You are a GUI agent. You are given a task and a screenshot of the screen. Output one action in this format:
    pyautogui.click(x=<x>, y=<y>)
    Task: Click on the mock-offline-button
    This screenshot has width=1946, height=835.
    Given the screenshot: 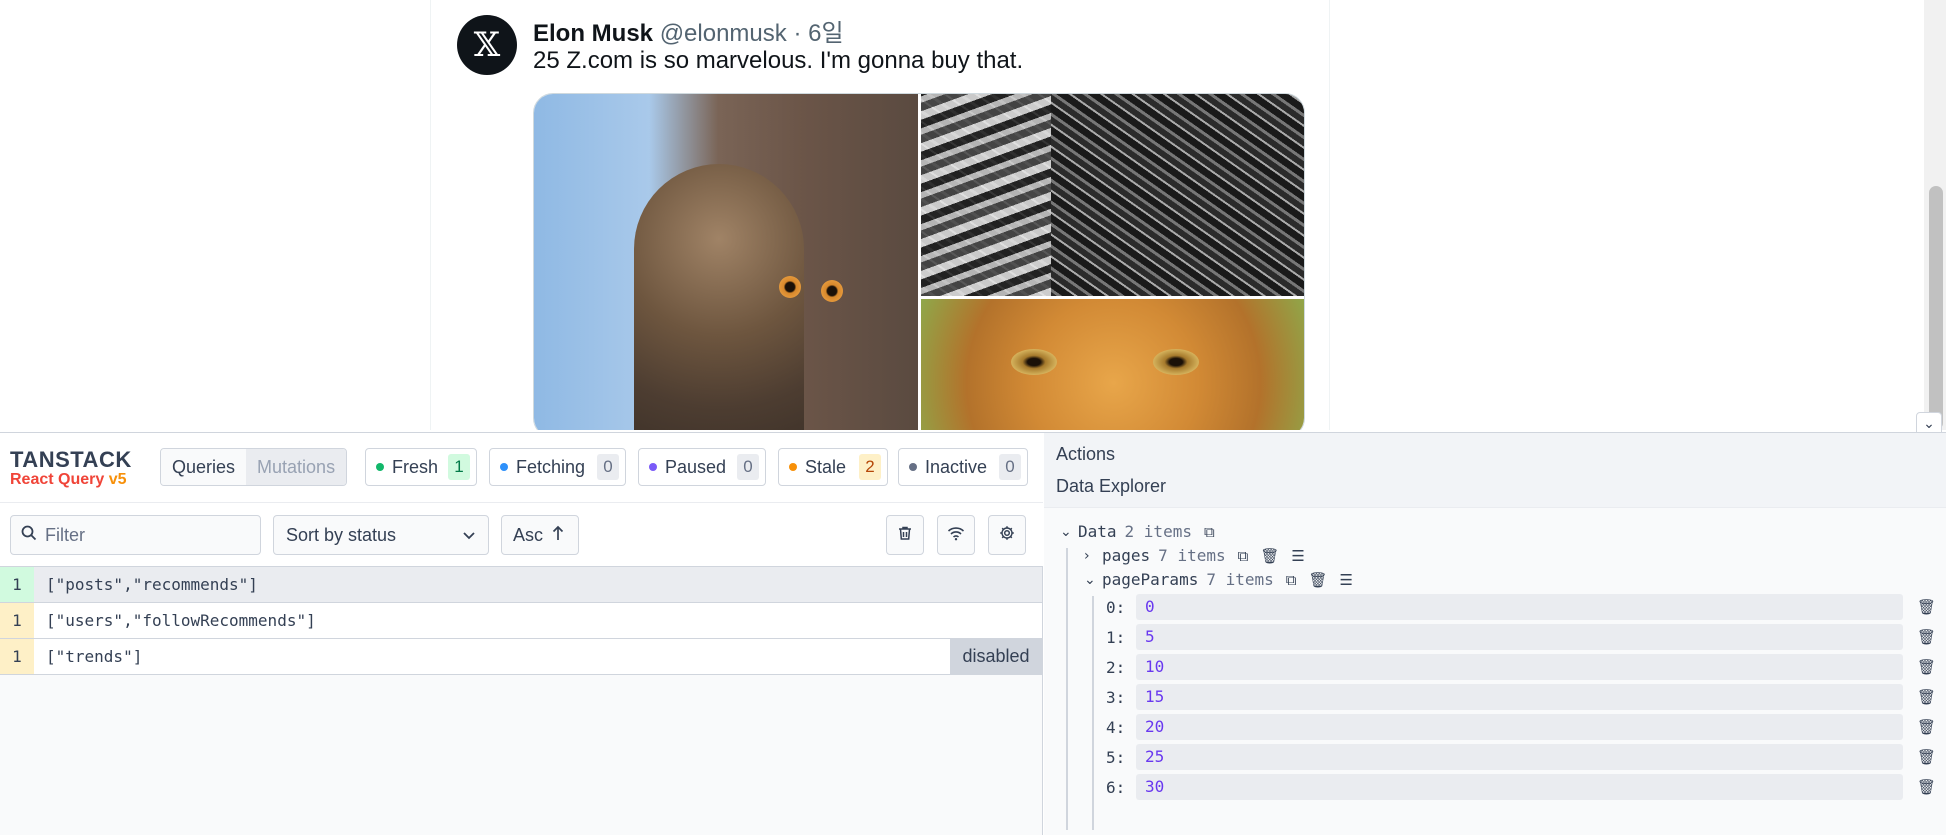 What is the action you would take?
    pyautogui.click(x=956, y=535)
    